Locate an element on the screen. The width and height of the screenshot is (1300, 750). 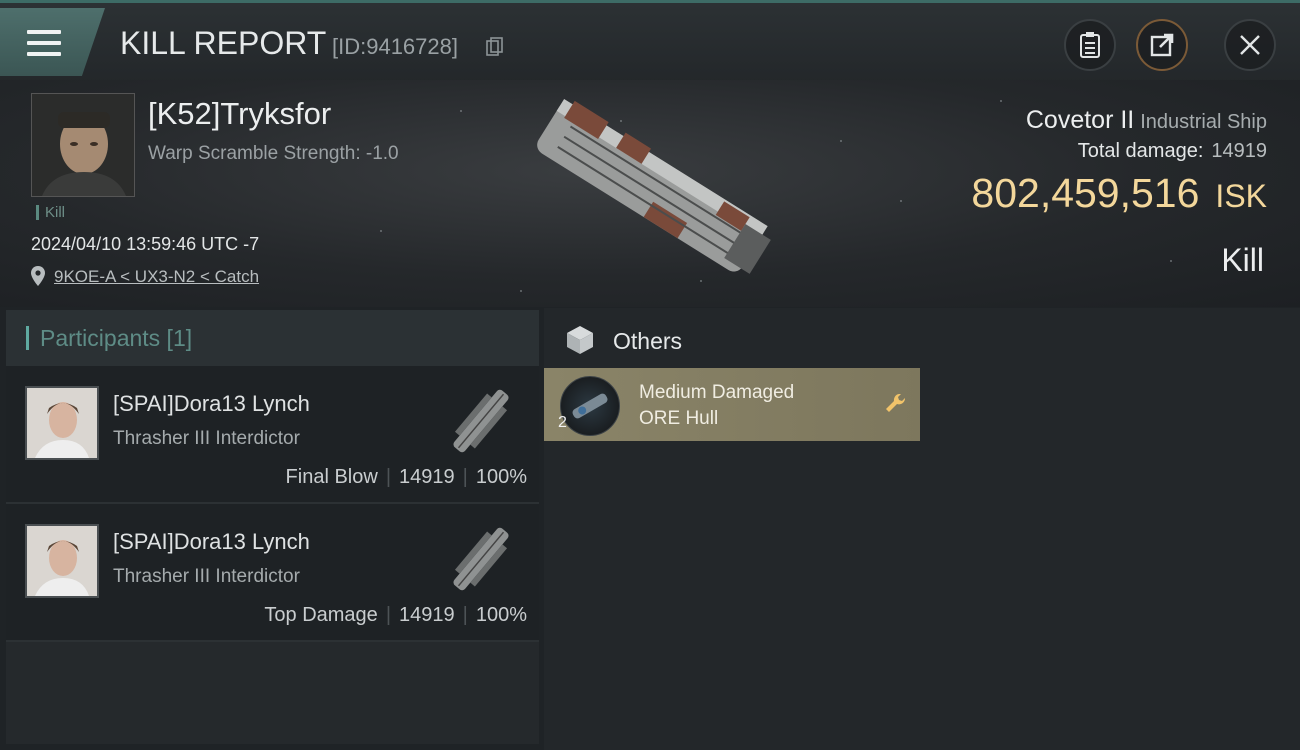
participants-header: Participants [1] is located at coordinates (272, 338).